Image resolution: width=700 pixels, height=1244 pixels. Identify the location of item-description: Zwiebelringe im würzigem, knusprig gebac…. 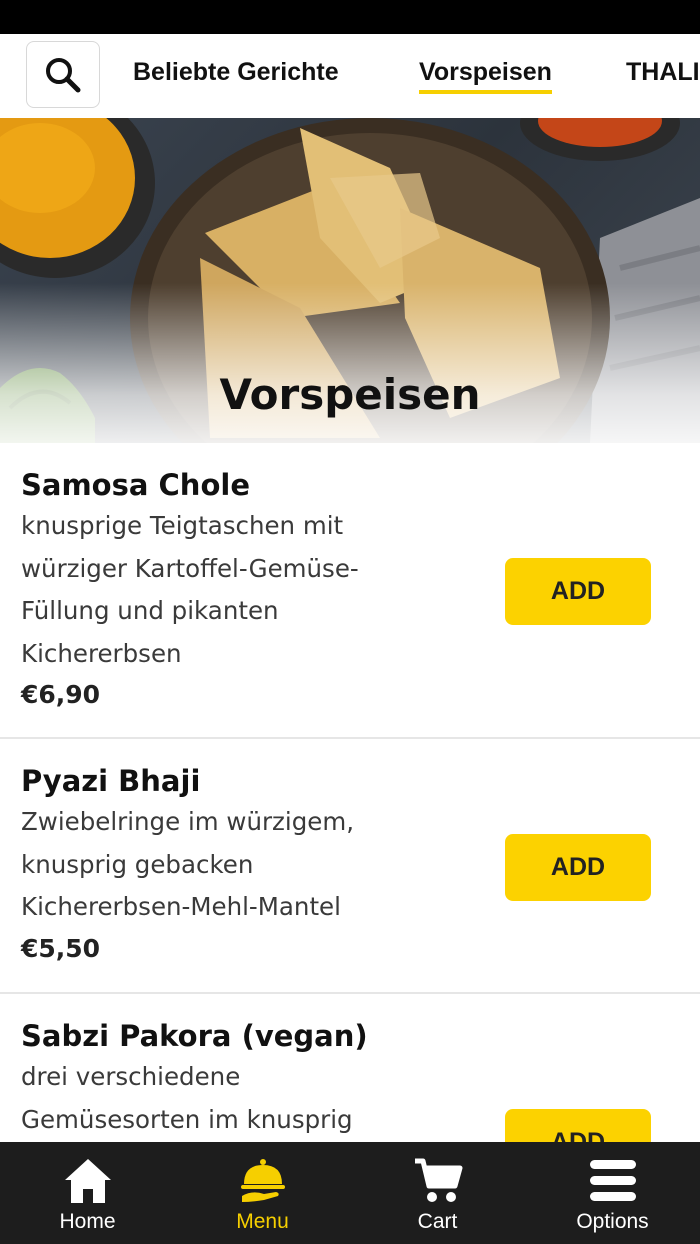
(187, 864).